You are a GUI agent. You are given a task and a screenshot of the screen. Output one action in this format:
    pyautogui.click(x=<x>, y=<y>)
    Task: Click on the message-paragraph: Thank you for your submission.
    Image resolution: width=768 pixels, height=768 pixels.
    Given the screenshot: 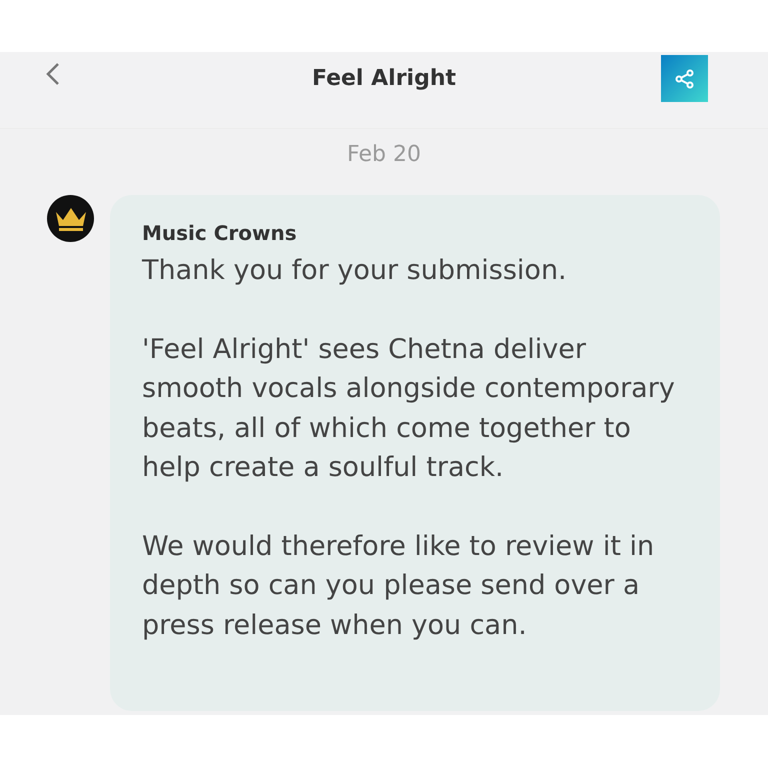 What is the action you would take?
    pyautogui.click(x=355, y=271)
    